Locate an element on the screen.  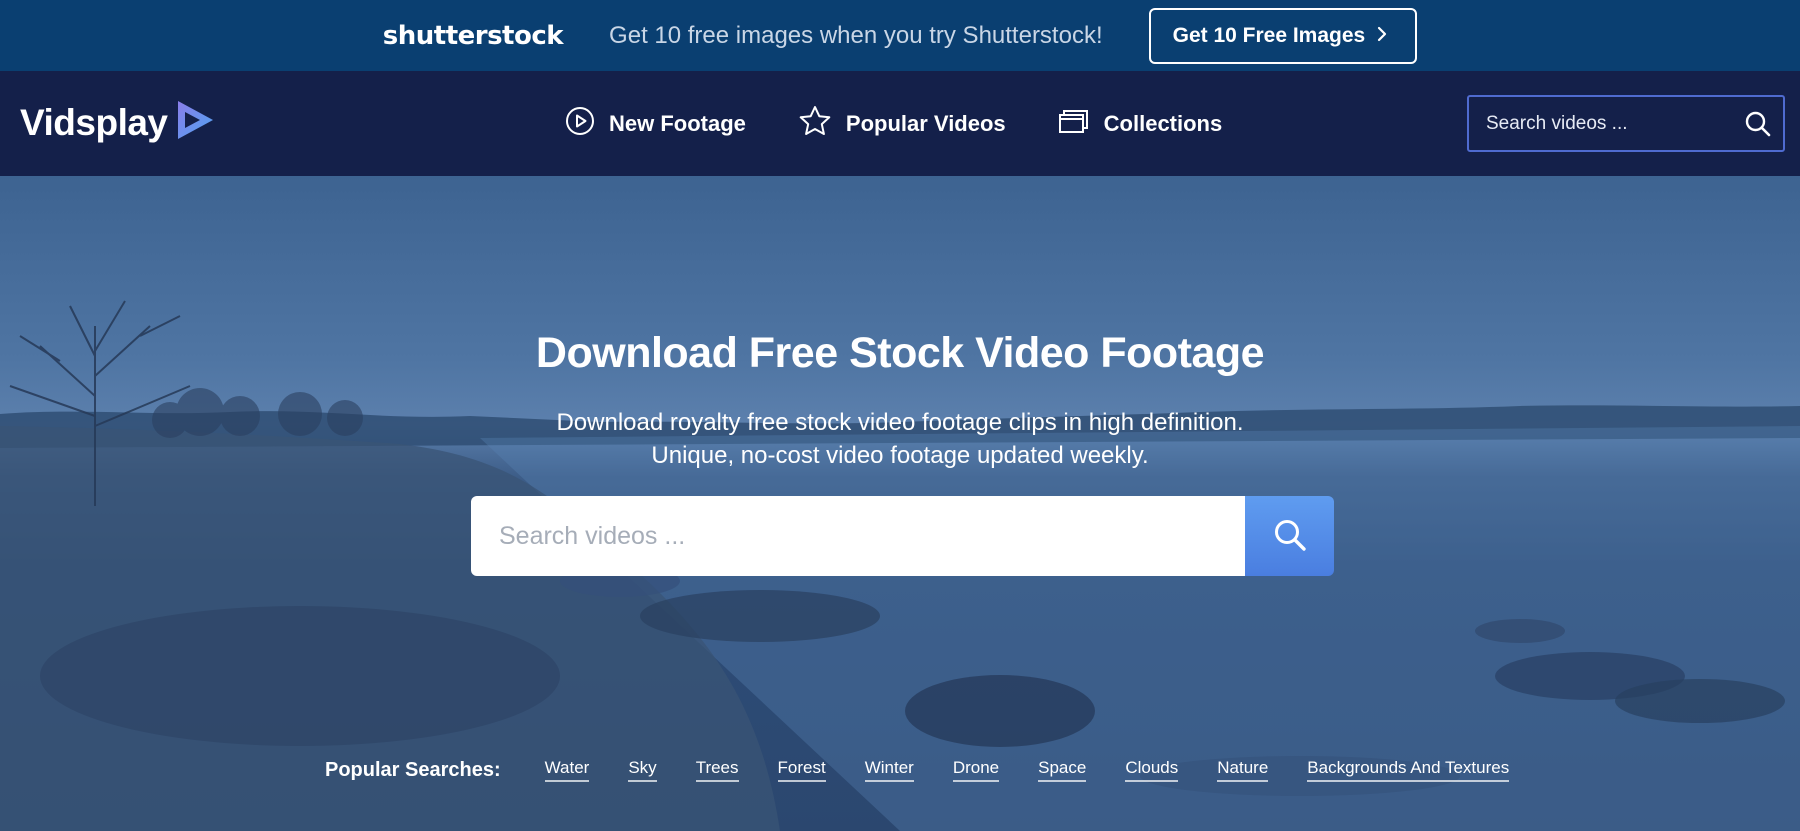
star-icon is located at coordinates (815, 124).